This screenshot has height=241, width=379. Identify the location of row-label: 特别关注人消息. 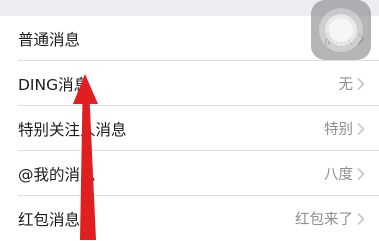
(72, 129).